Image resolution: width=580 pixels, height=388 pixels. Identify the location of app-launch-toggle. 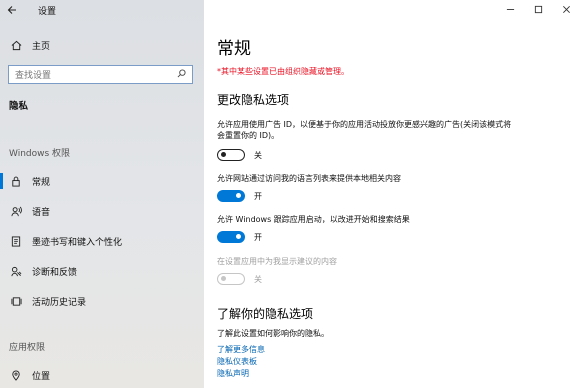
(231, 237).